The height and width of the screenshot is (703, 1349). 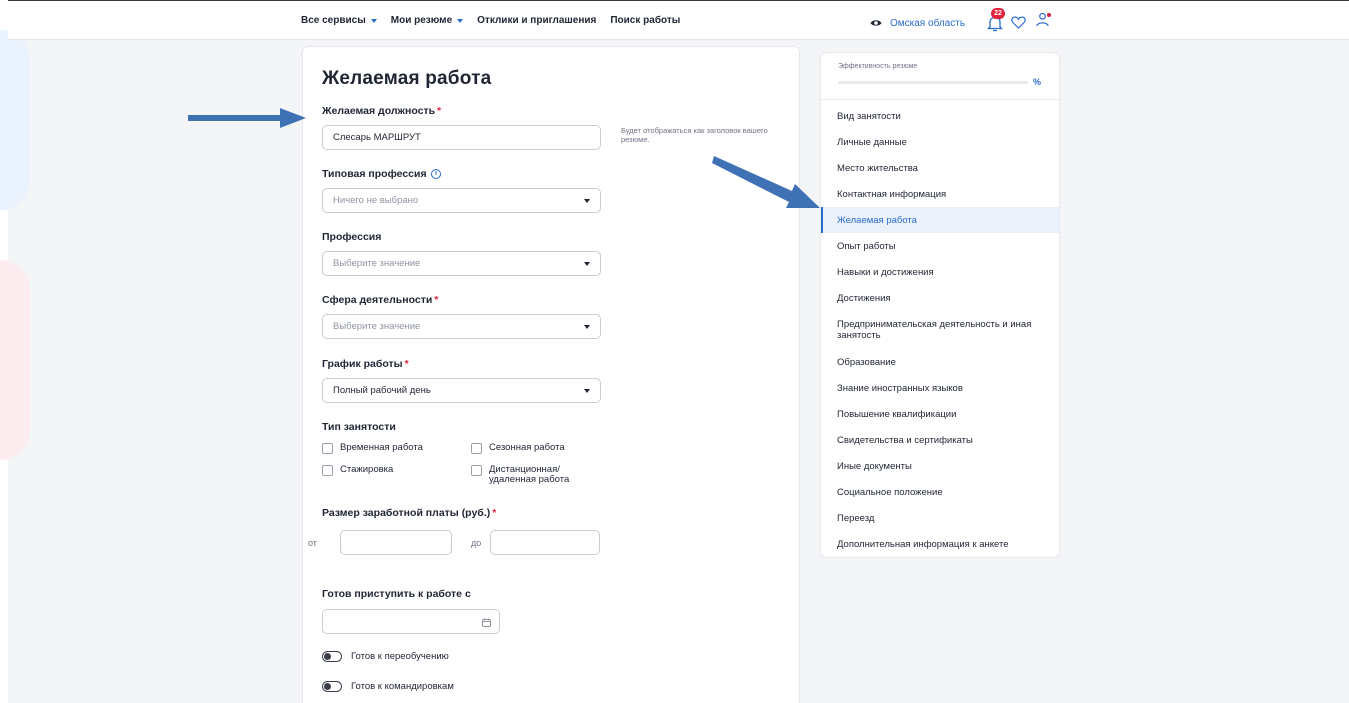 What do you see at coordinates (940, 142) in the screenshot?
I see `sidebar-item: Личные данные` at bounding box center [940, 142].